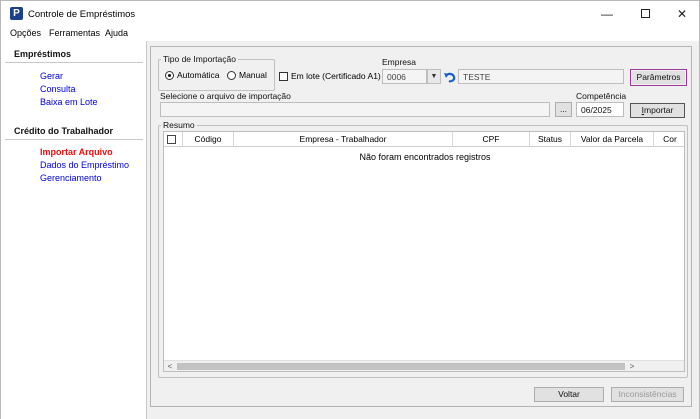  Describe the element at coordinates (16, 13) in the screenshot. I see `app-logo-icon: P` at that location.